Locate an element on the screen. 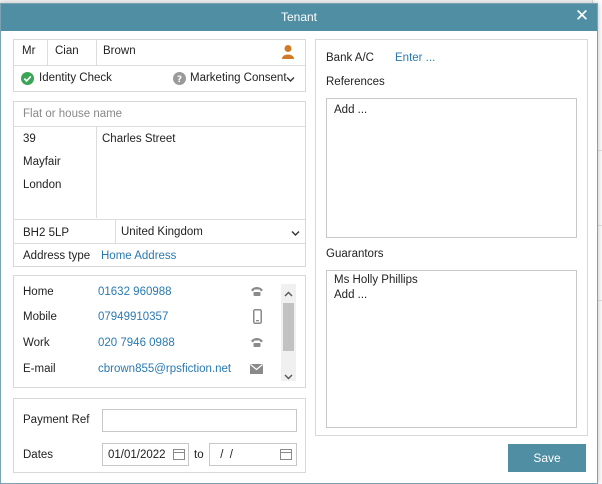 Image resolution: width=602 pixels, height=484 pixels. list-item: Ms Holly Phillips is located at coordinates (376, 280).